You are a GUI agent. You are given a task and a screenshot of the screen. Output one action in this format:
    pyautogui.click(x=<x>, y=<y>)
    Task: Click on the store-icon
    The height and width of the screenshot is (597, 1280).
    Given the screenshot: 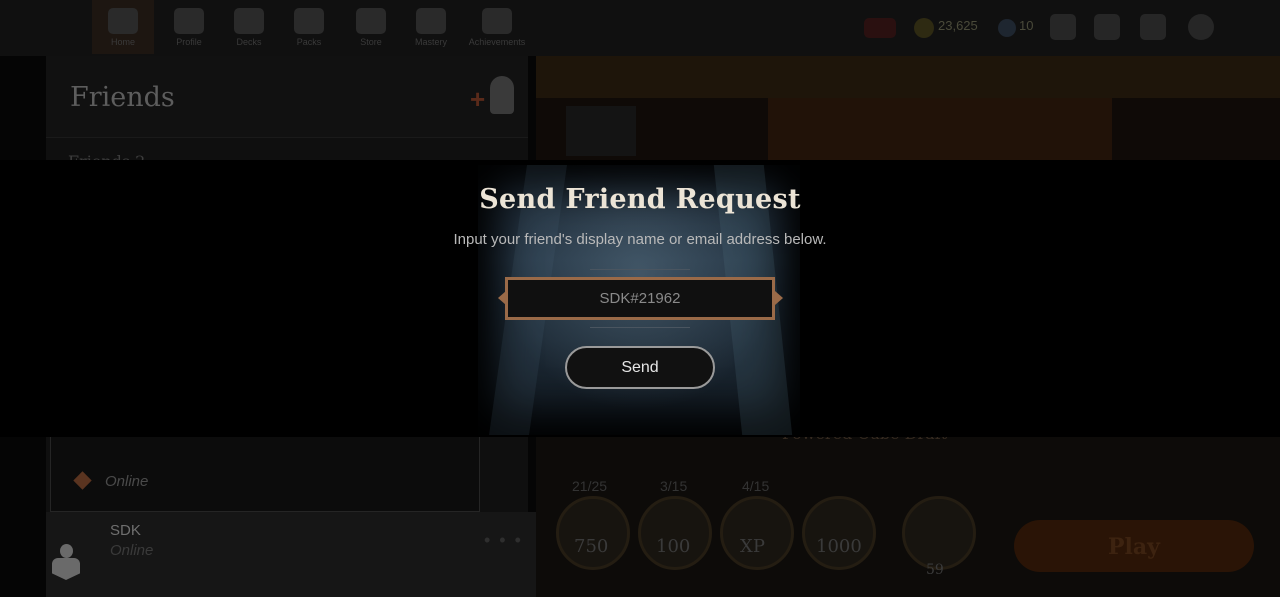 What is the action you would take?
    pyautogui.click(x=371, y=21)
    